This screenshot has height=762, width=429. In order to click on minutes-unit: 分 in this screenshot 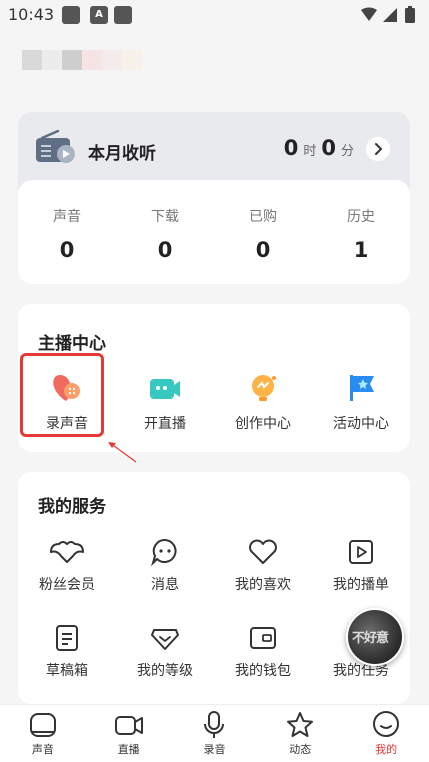, I will do `click(347, 151)`.